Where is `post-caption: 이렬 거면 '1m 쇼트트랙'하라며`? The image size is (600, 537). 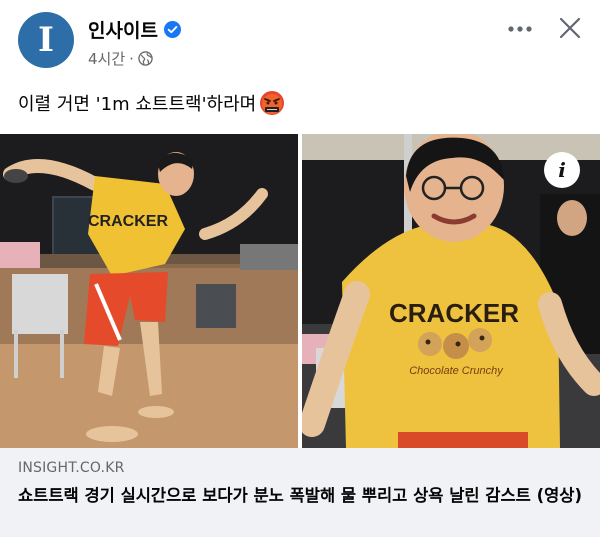 post-caption: 이렬 거면 '1m 쇼트트랙'하라며 is located at coordinates (151, 103).